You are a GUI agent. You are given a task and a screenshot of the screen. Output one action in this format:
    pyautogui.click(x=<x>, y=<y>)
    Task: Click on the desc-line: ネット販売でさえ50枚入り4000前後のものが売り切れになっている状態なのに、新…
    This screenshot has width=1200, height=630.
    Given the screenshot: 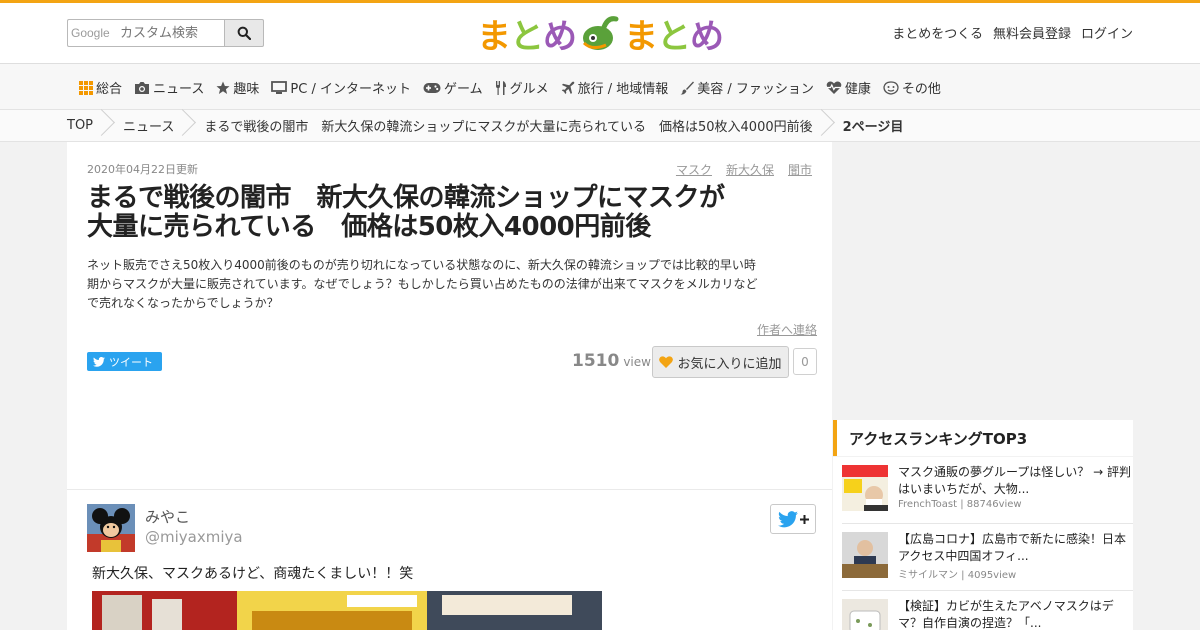 What is the action you would take?
    pyautogui.click(x=421, y=265)
    